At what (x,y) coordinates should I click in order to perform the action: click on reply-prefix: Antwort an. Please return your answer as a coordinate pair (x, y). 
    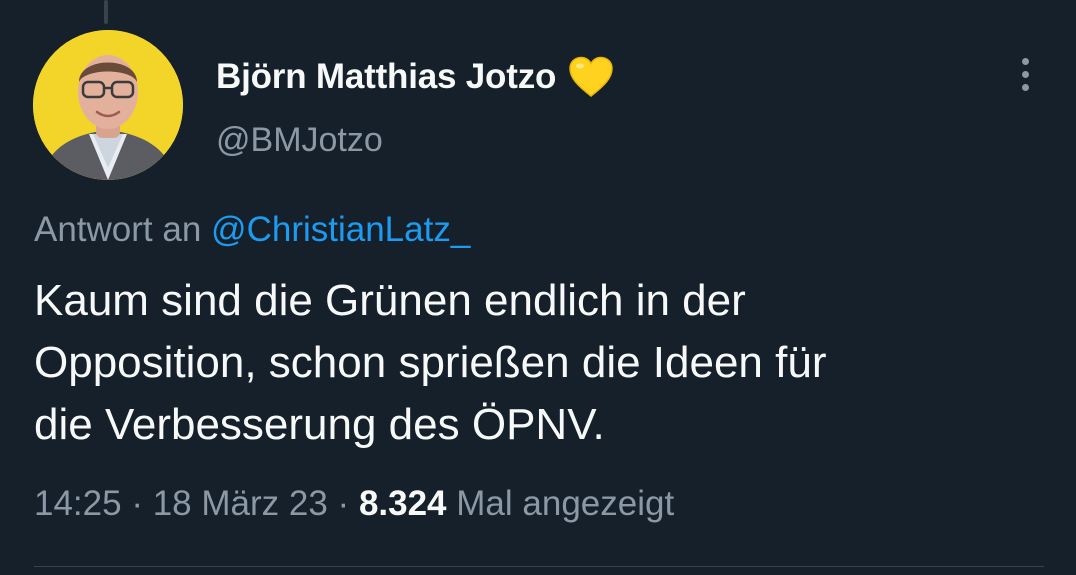
    Looking at the image, I should click on (118, 229).